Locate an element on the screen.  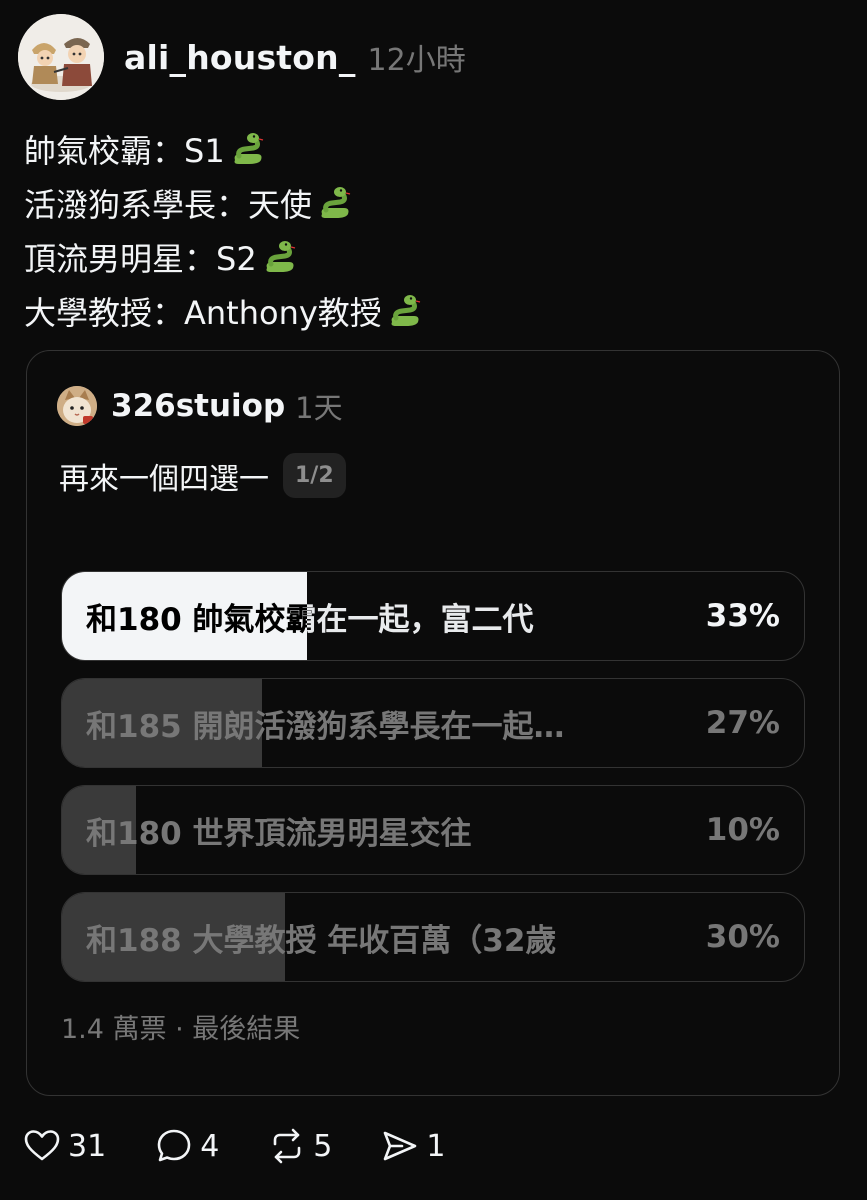
poll-option: 和185 開朗活潑狗系學長在一起… 27% is located at coordinates (433, 723).